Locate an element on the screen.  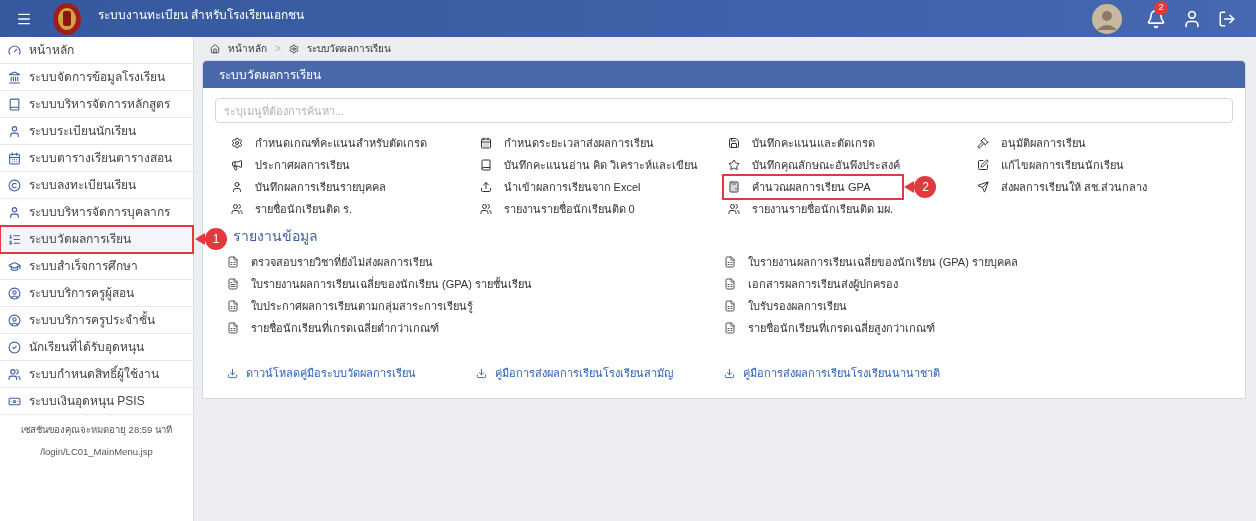
menu-link: รายชื่อนักเรียนติด ร. is located at coordinates (292, 209).